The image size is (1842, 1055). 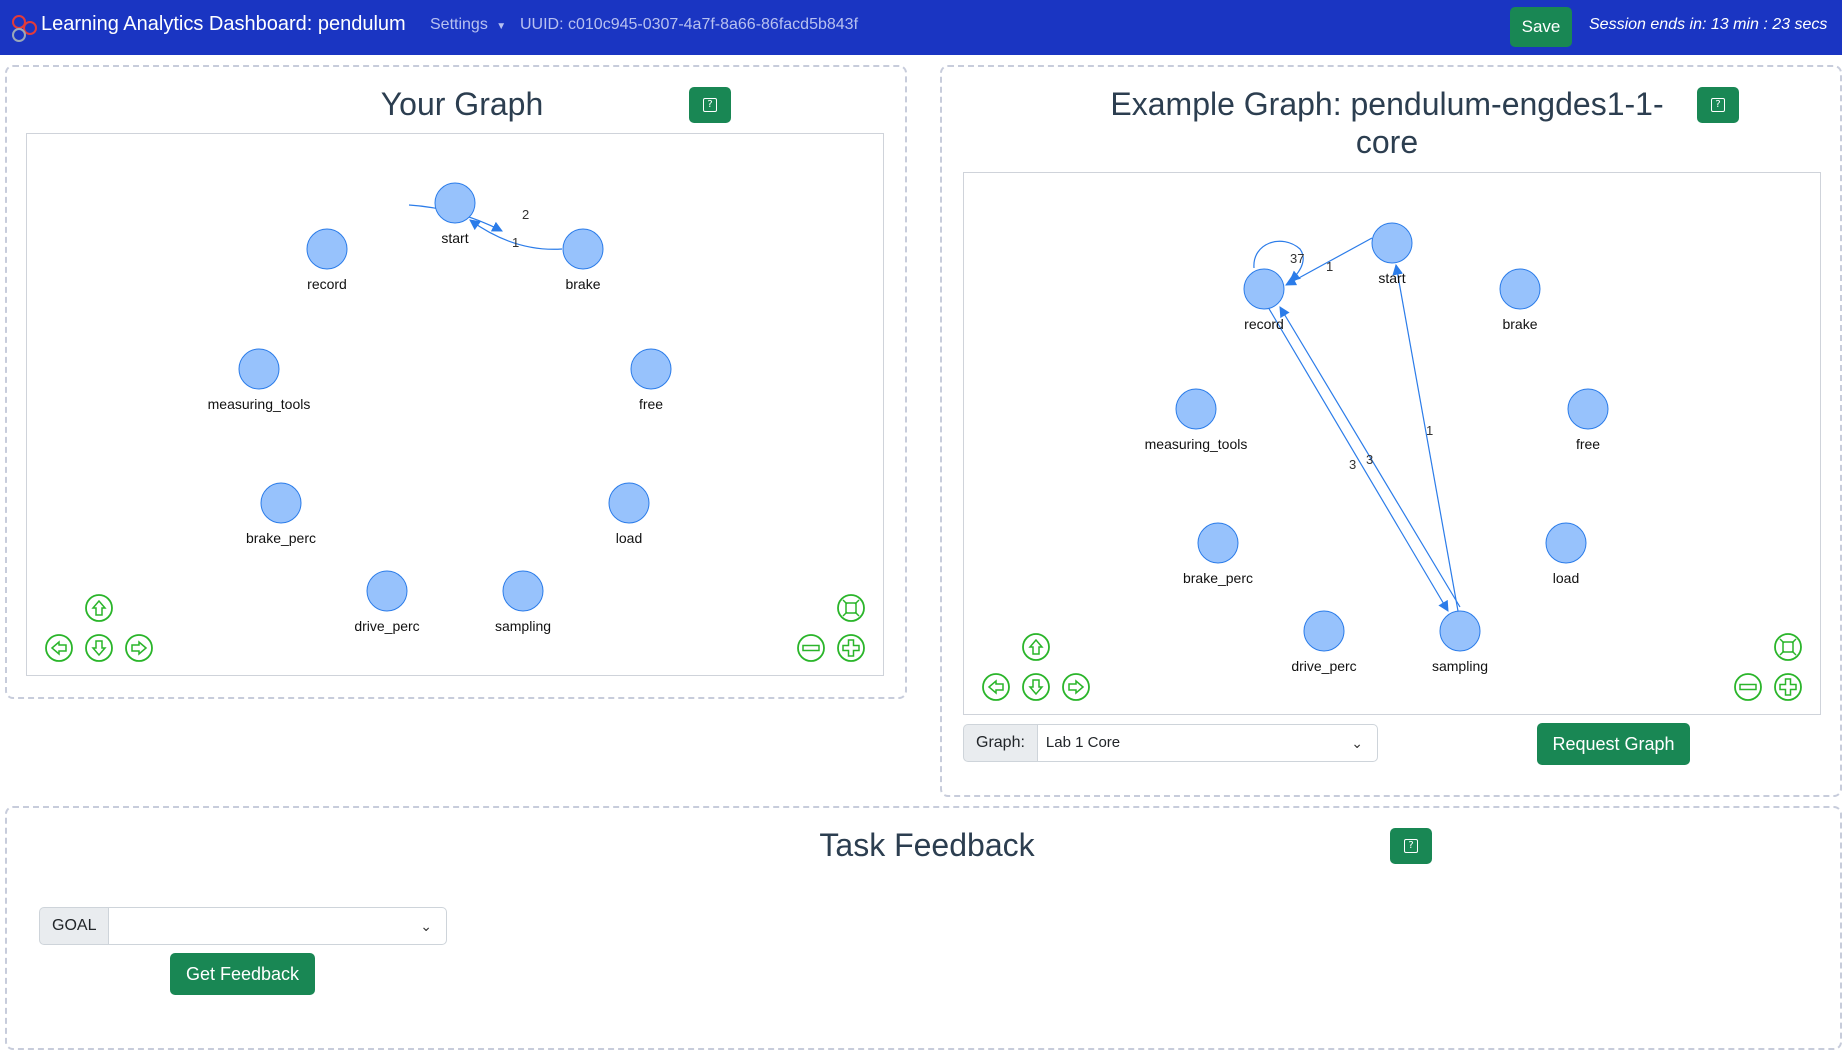 What do you see at coordinates (1541, 27) in the screenshot?
I see `save-button: Save` at bounding box center [1541, 27].